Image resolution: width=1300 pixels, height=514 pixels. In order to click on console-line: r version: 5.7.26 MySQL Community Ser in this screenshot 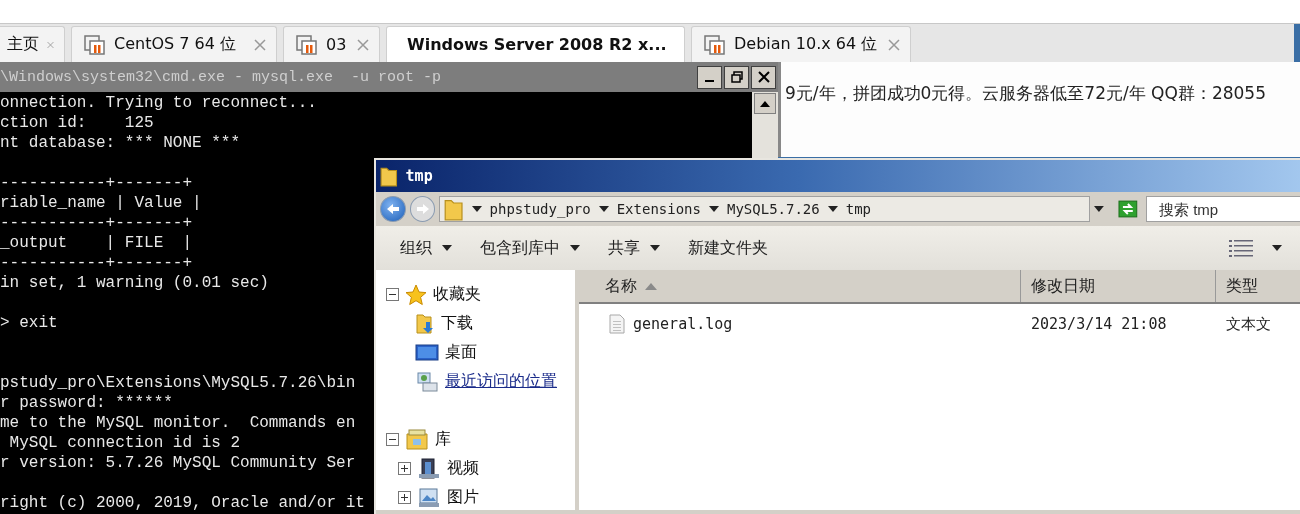, I will do `click(178, 463)`.